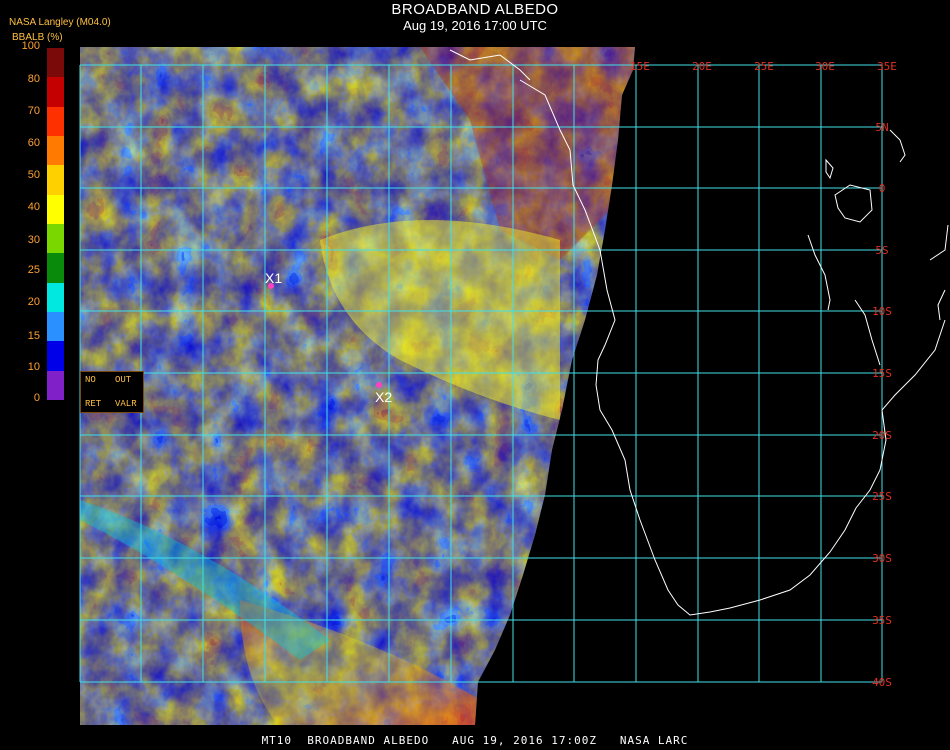 This screenshot has height=750, width=950. Describe the element at coordinates (33, 111) in the screenshot. I see `colorbar-tick-label: 70` at that location.